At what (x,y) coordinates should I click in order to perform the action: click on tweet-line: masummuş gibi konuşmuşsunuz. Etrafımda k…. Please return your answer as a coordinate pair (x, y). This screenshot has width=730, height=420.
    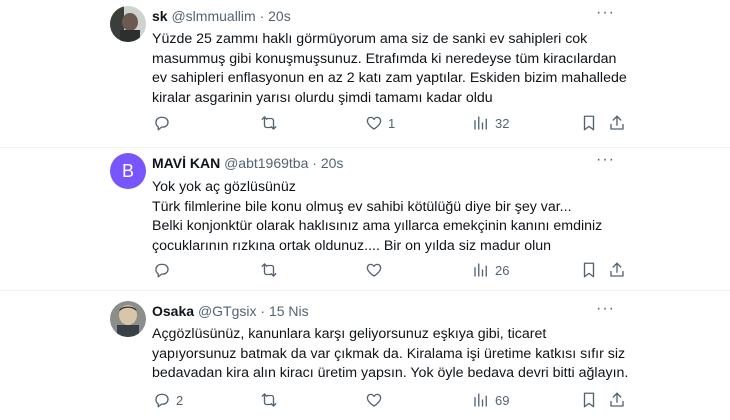
    Looking at the image, I should click on (384, 58).